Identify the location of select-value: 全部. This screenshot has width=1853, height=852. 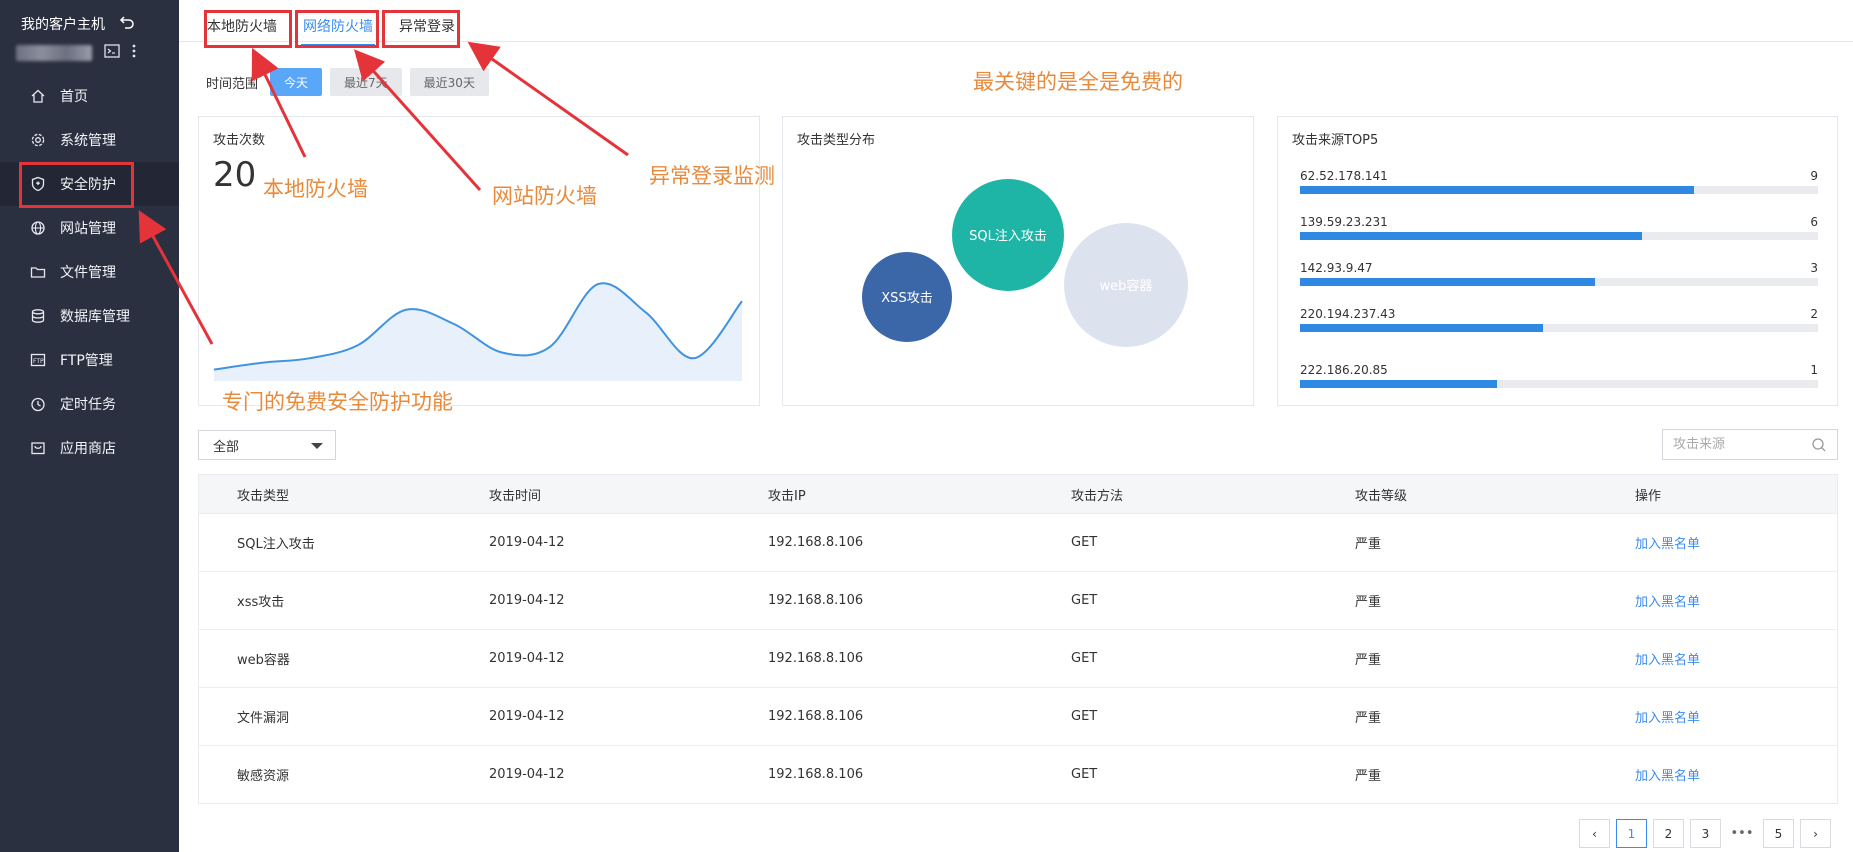
(226, 447).